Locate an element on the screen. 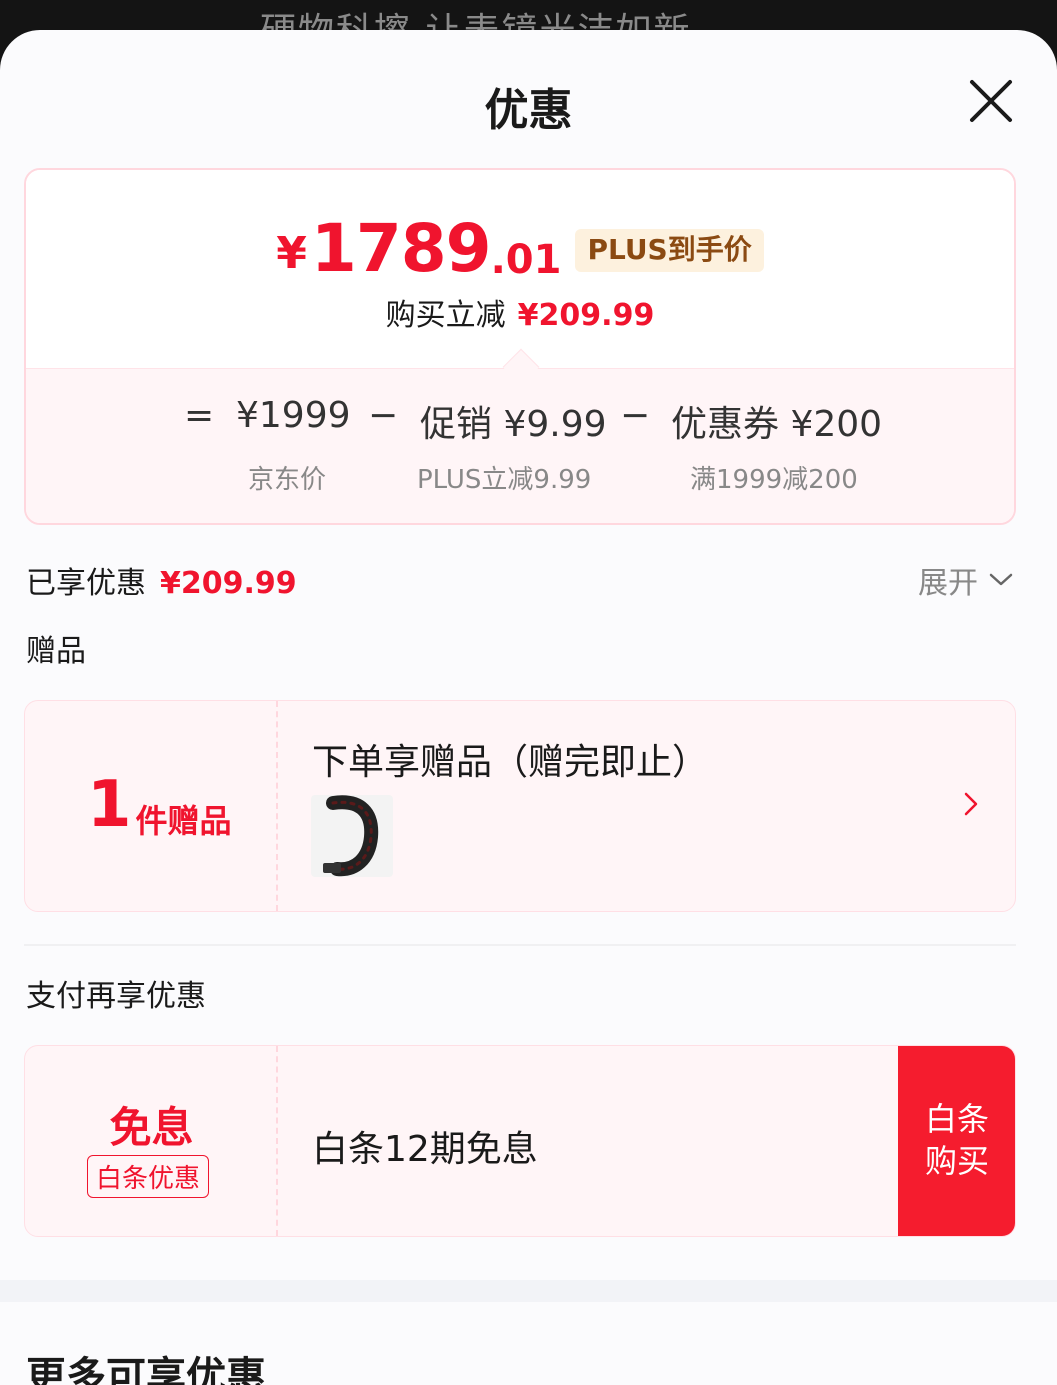 The image size is (1057, 1385). gift-count-unit: 件赠品 is located at coordinates (183, 821).